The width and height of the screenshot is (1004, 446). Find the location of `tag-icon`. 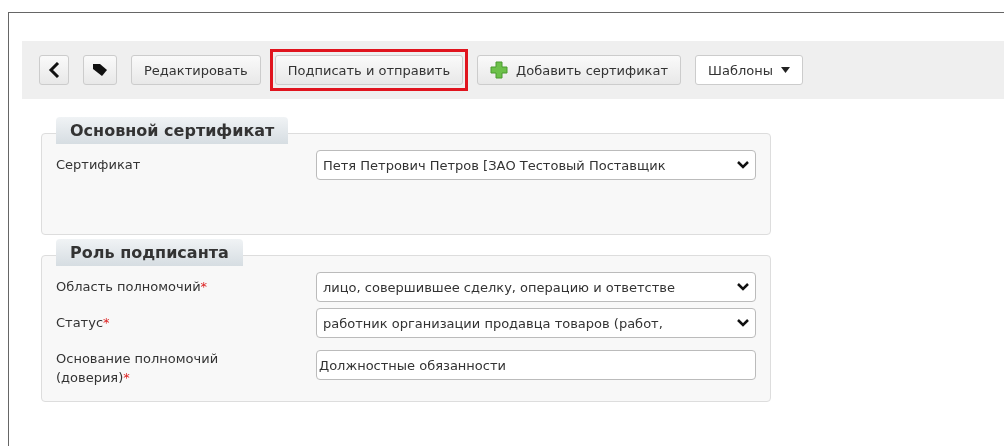

tag-icon is located at coordinates (100, 70).